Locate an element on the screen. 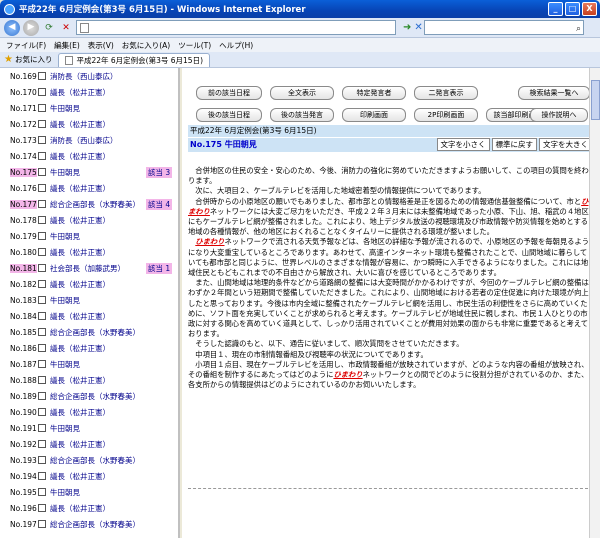 This screenshot has height=538, width=600. tab-active: 平成22年 6月定例会(第3号 6月15日) is located at coordinates (134, 59).